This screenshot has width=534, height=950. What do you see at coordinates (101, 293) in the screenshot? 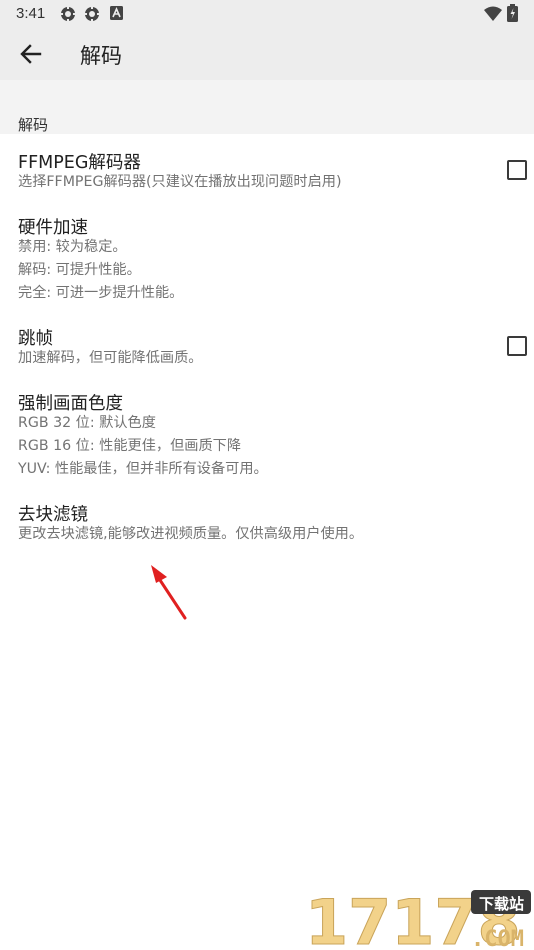
I see `pref-summary: 完全: 可进一步提升性能。` at bounding box center [101, 293].